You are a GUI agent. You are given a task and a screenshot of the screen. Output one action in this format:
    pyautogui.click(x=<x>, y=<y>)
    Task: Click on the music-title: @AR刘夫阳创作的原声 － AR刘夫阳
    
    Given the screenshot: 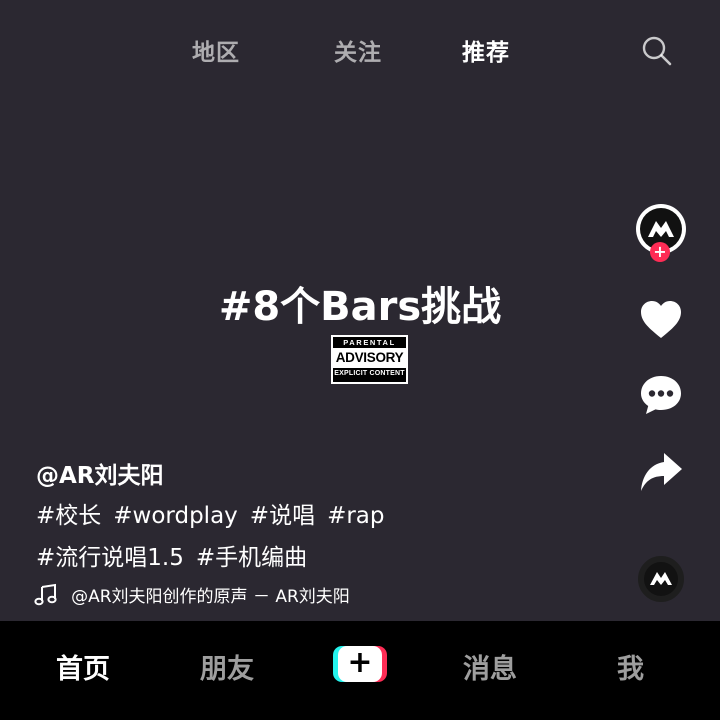 What is the action you would take?
    pyautogui.click(x=210, y=597)
    